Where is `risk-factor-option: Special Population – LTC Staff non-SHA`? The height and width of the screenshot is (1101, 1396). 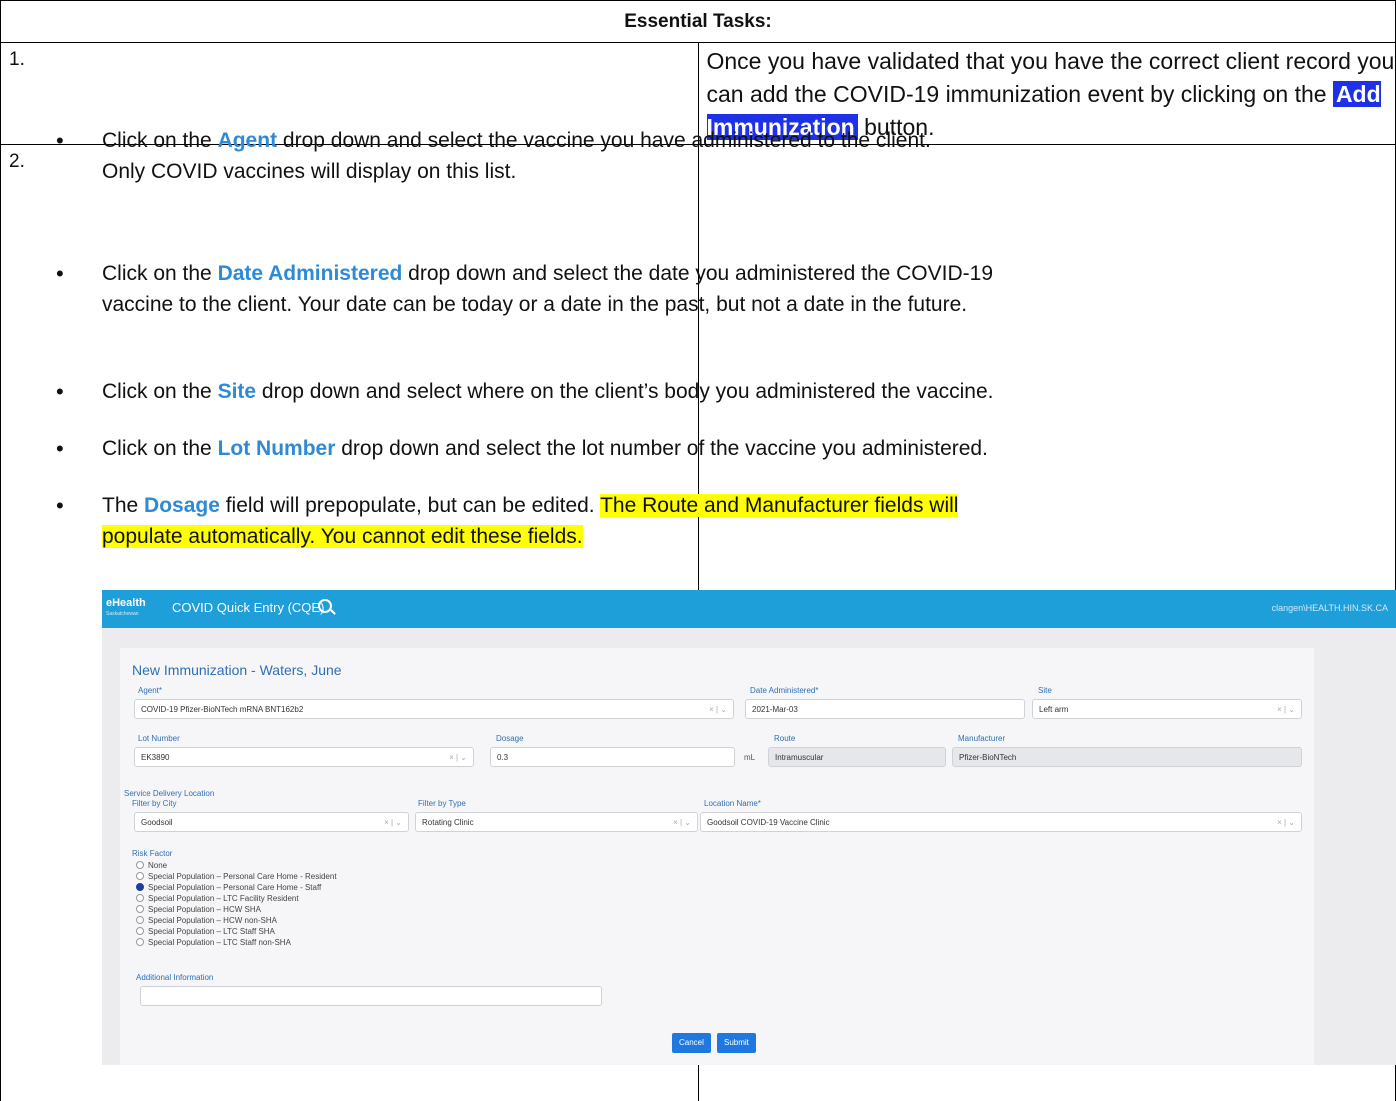 risk-factor-option: Special Population – LTC Staff non-SHA is located at coordinates (213, 942).